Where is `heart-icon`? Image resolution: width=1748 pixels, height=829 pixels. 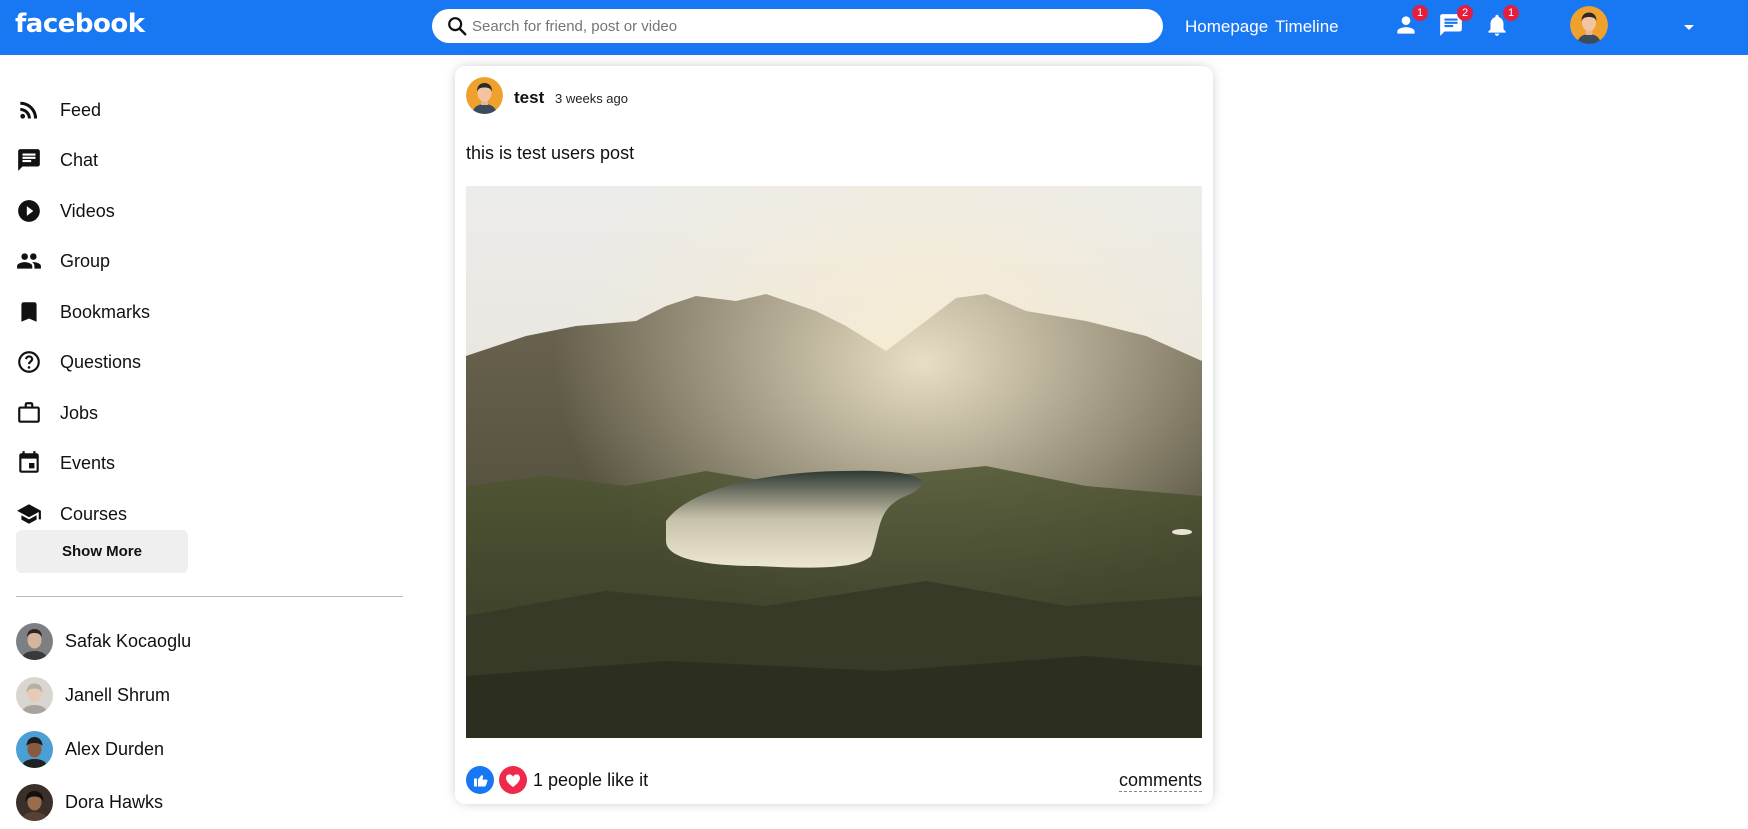
heart-icon is located at coordinates (513, 780).